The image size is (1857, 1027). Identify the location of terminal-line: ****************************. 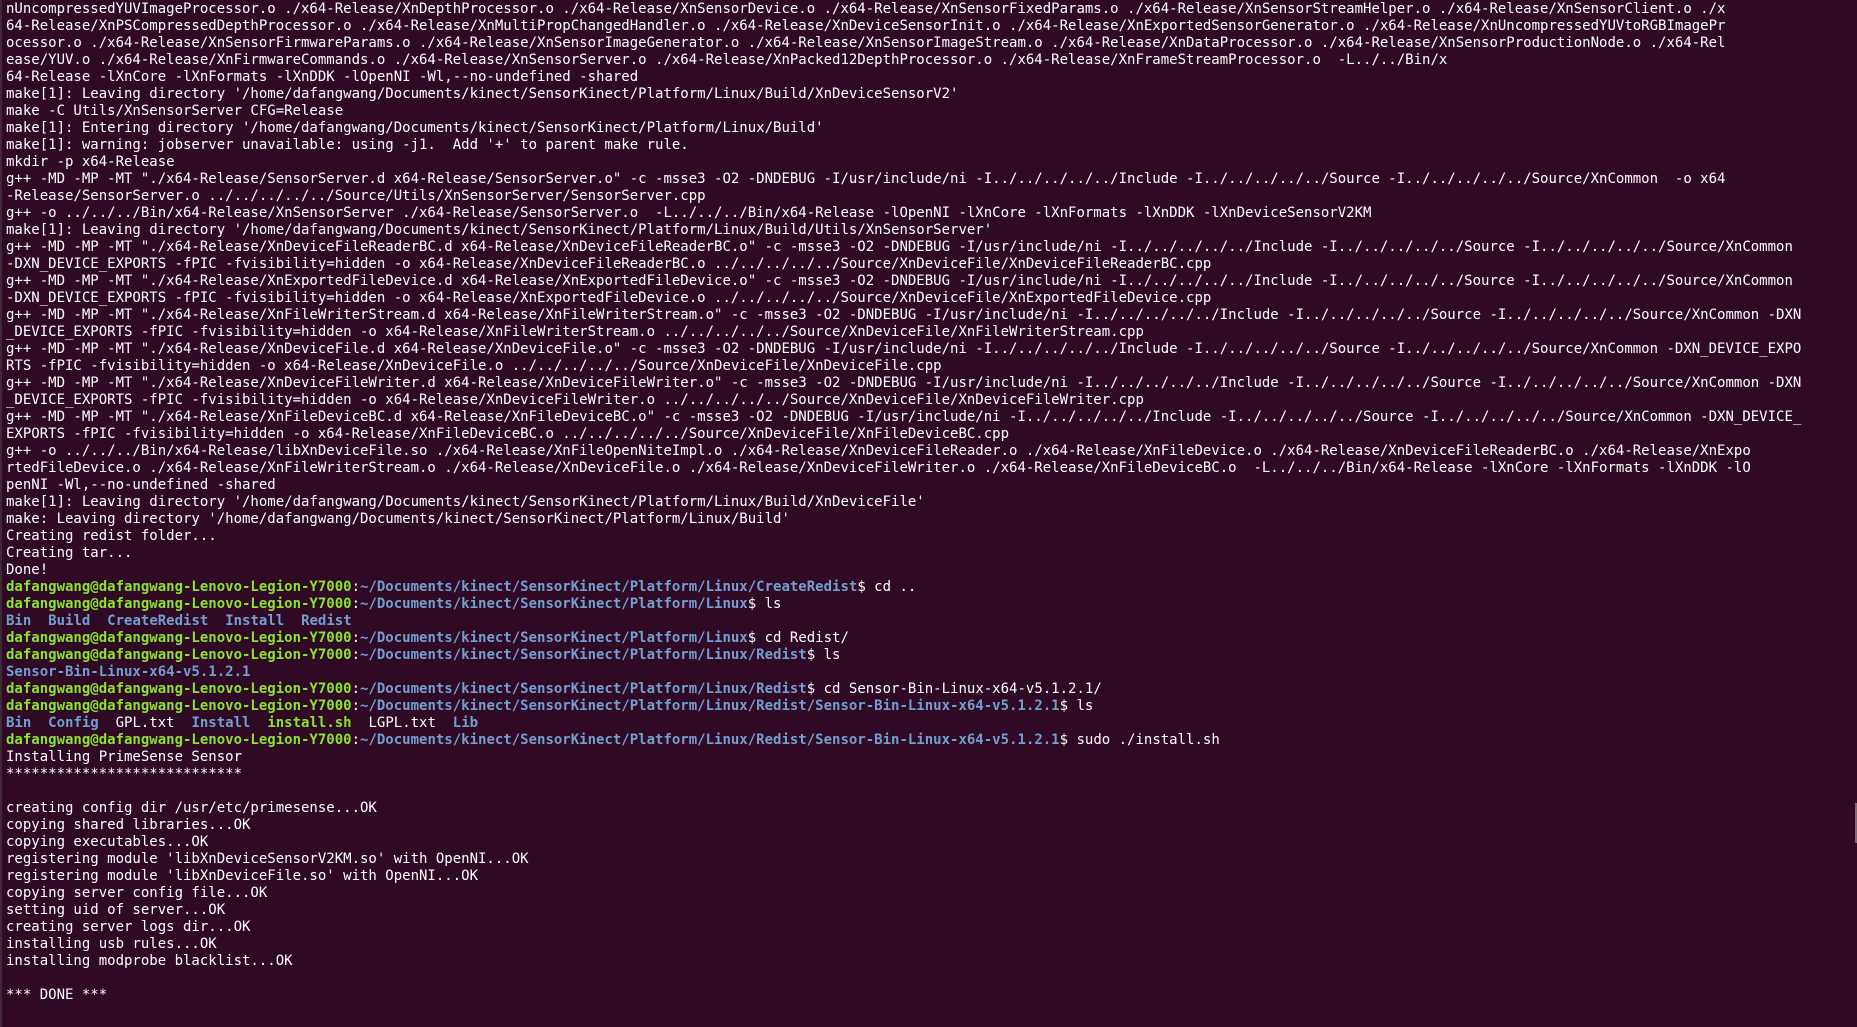
(931, 774).